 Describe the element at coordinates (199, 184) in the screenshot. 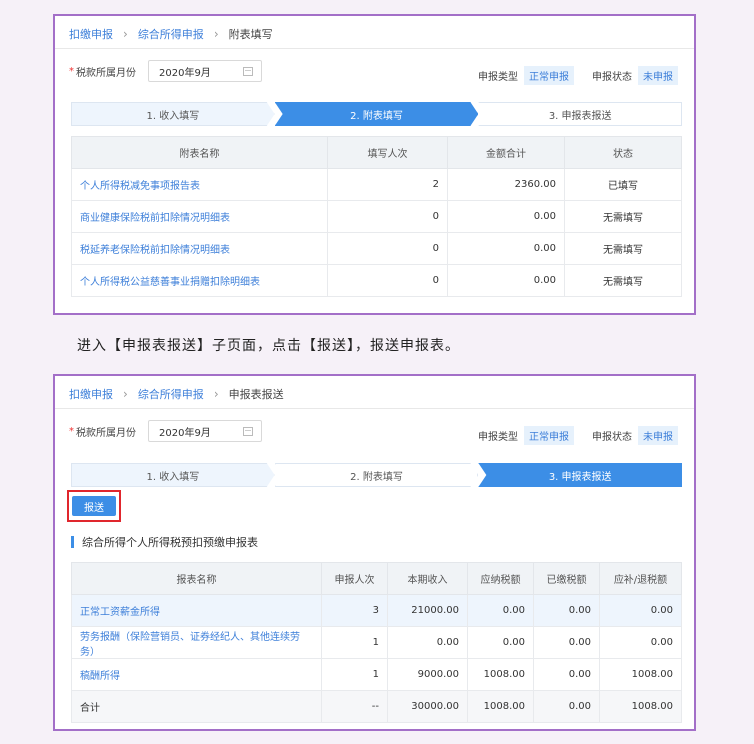

I see `attachment-name-link: 个人所得税减免事项报告表` at that location.